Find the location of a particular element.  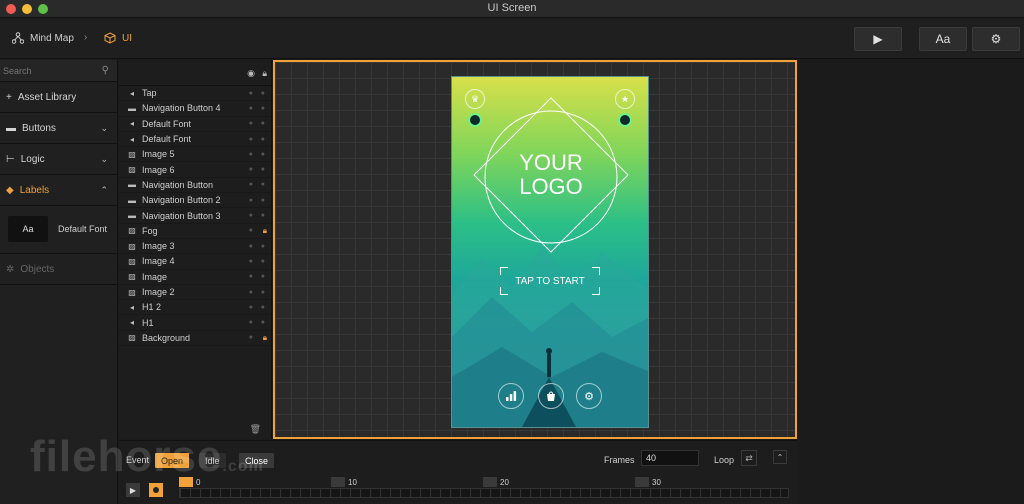

layer-row: ▬ Navigation Button 2 ● ● is located at coordinates (195, 201).